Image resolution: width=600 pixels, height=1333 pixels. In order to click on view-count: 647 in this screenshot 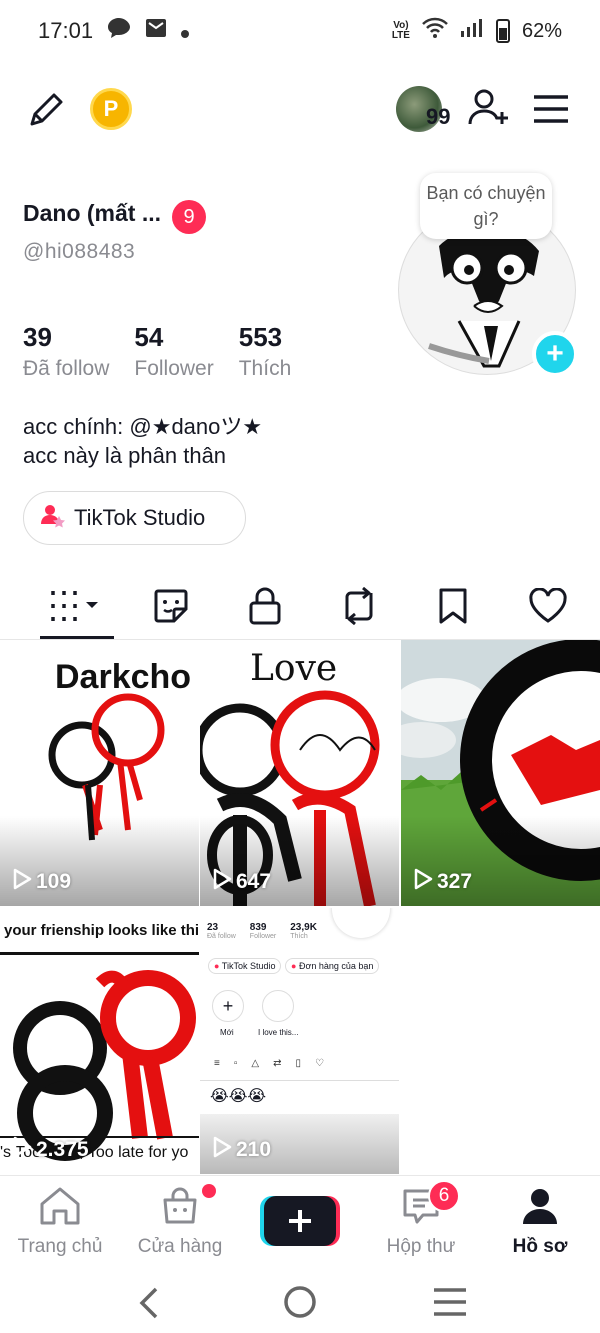, I will do `click(241, 882)`.